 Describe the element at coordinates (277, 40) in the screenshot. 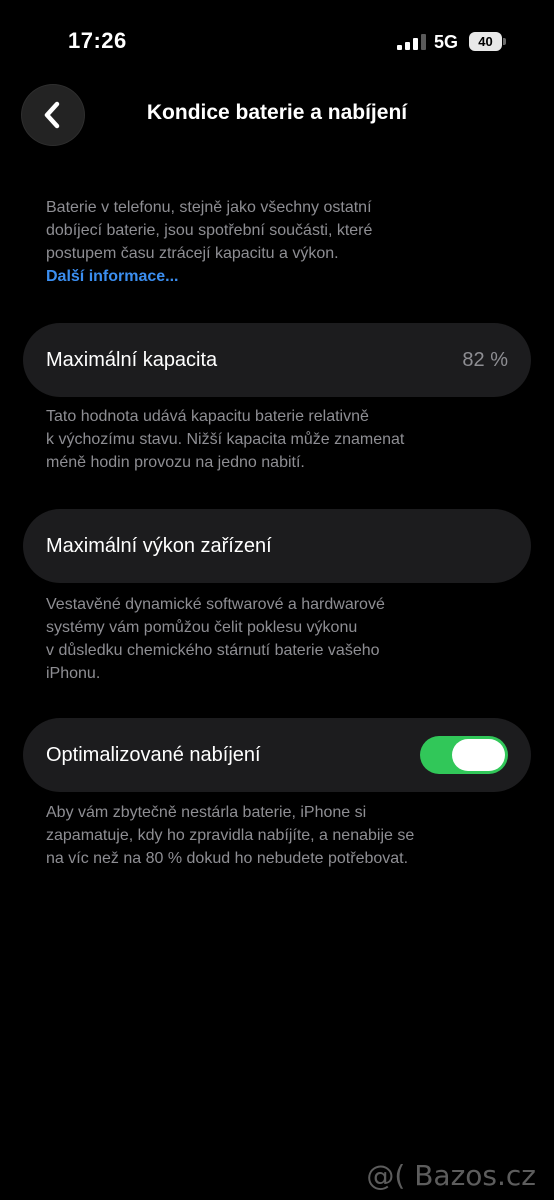

I see `status-bar: 17:26 5G 40` at that location.